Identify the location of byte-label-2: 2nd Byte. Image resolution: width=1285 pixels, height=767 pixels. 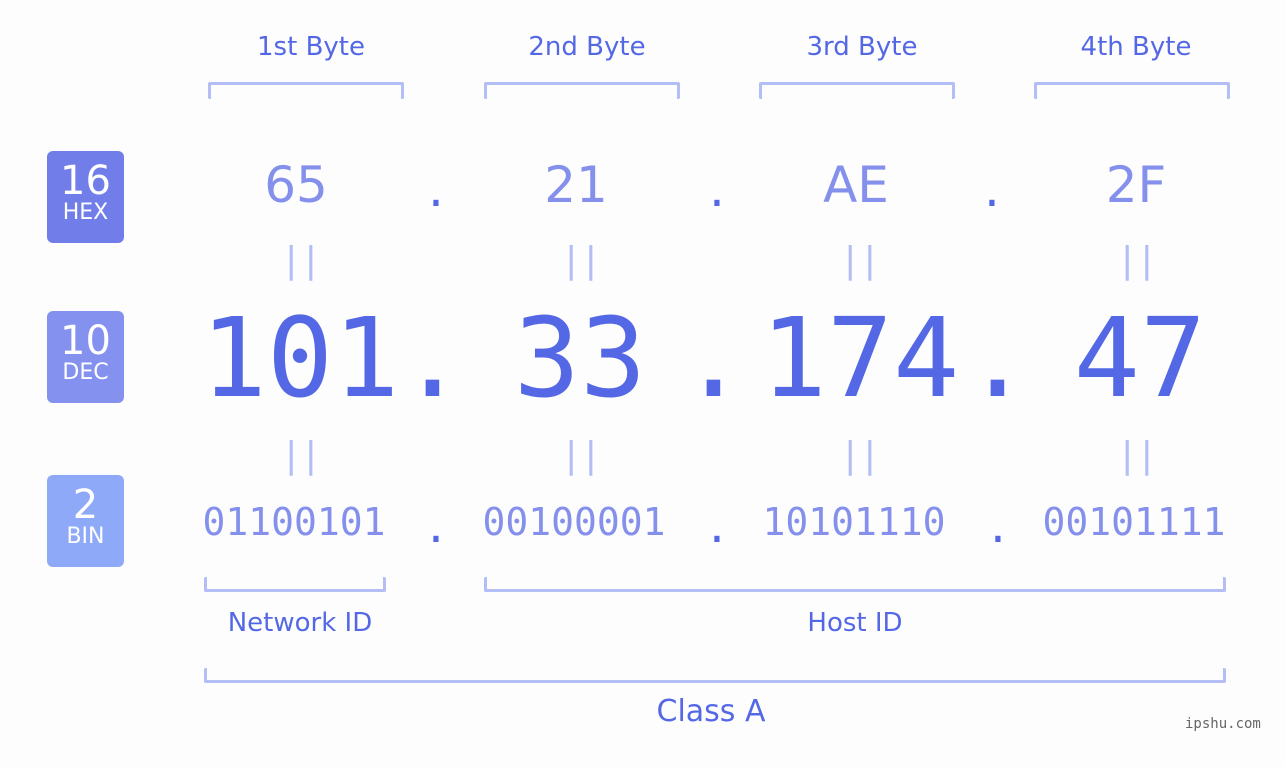
(587, 47).